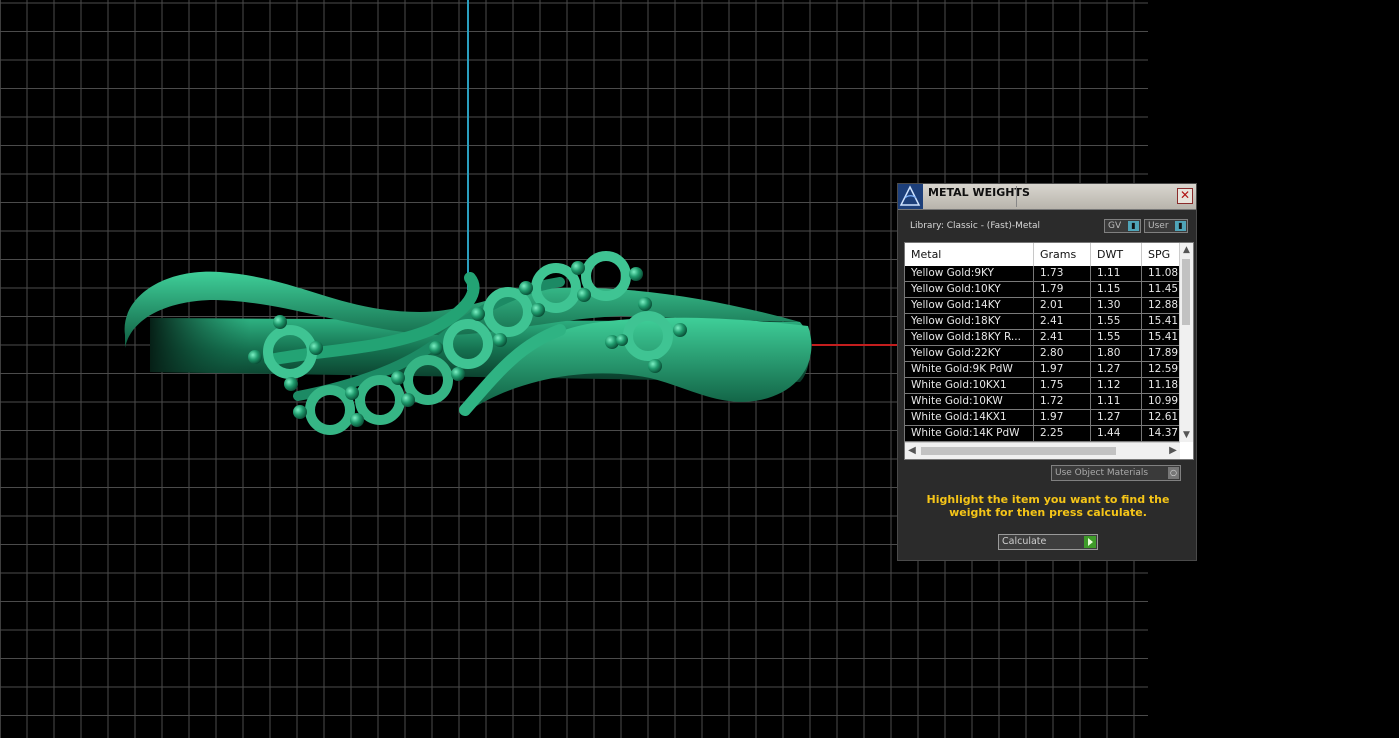  I want to click on vertical-scrollbar: ▲ ▼, so click(1186, 342).